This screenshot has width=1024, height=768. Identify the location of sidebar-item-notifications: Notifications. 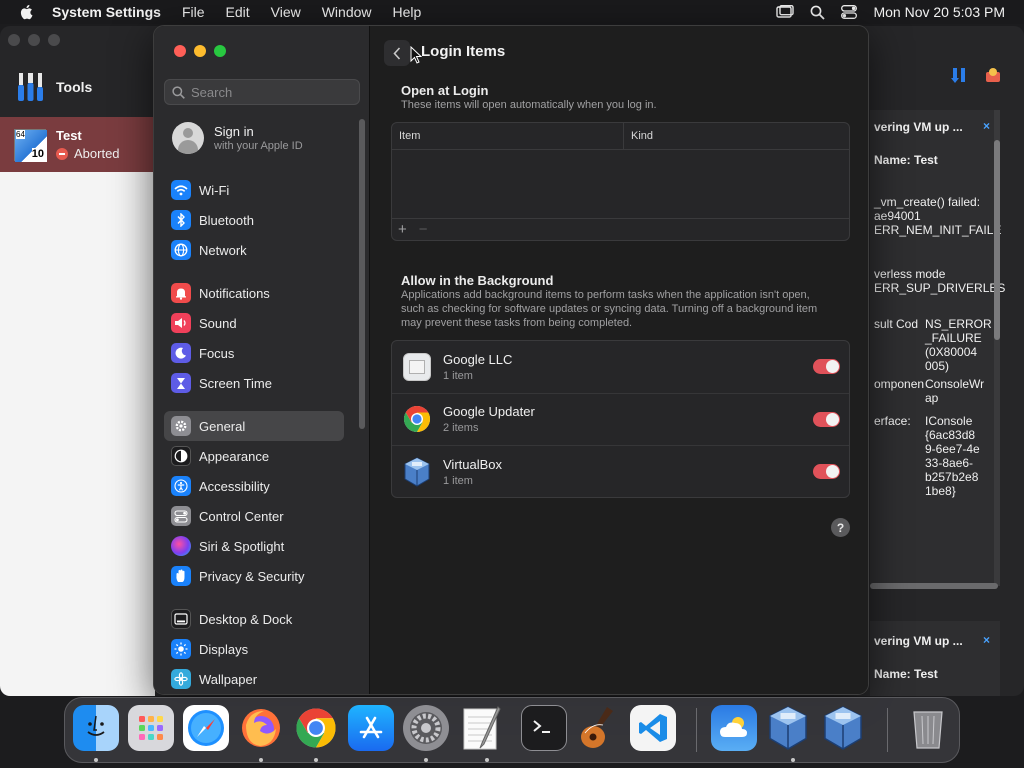
(254, 293).